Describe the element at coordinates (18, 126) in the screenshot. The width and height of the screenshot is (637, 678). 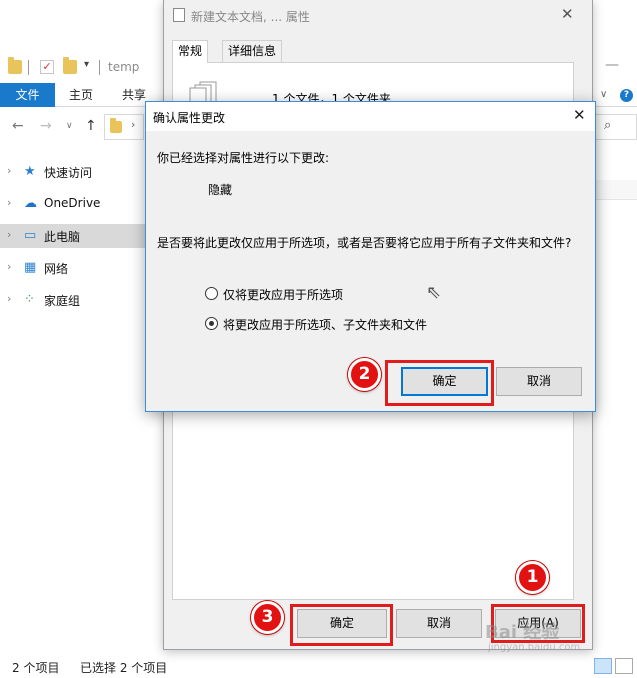
I see `back-icon: ←` at that location.